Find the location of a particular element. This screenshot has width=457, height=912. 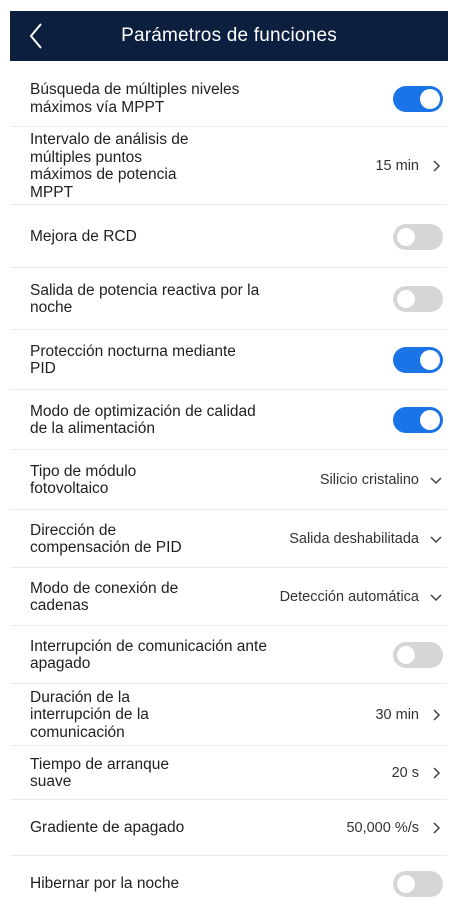

setting-value-text: Salida deshabilitada is located at coordinates (354, 539).